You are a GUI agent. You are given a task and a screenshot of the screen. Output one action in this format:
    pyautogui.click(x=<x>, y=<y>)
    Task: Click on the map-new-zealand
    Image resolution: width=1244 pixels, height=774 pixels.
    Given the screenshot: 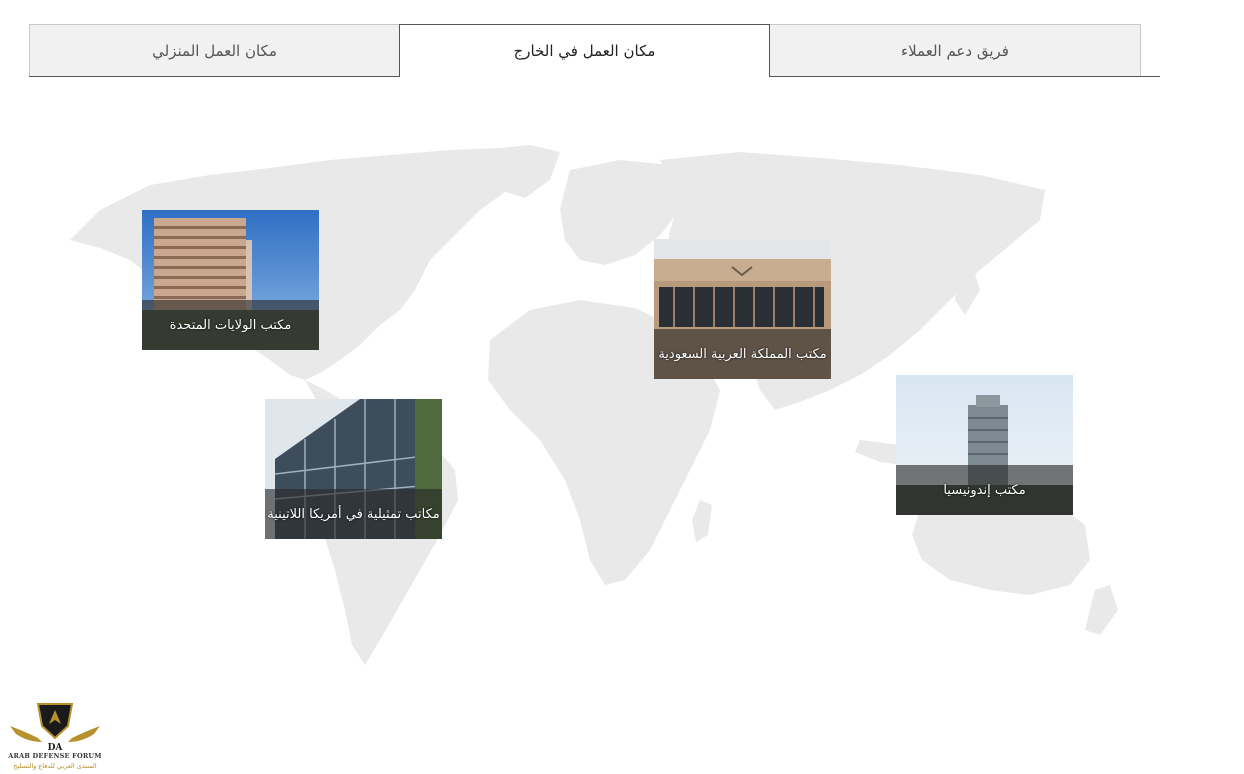 What is the action you would take?
    pyautogui.click(x=1101, y=610)
    